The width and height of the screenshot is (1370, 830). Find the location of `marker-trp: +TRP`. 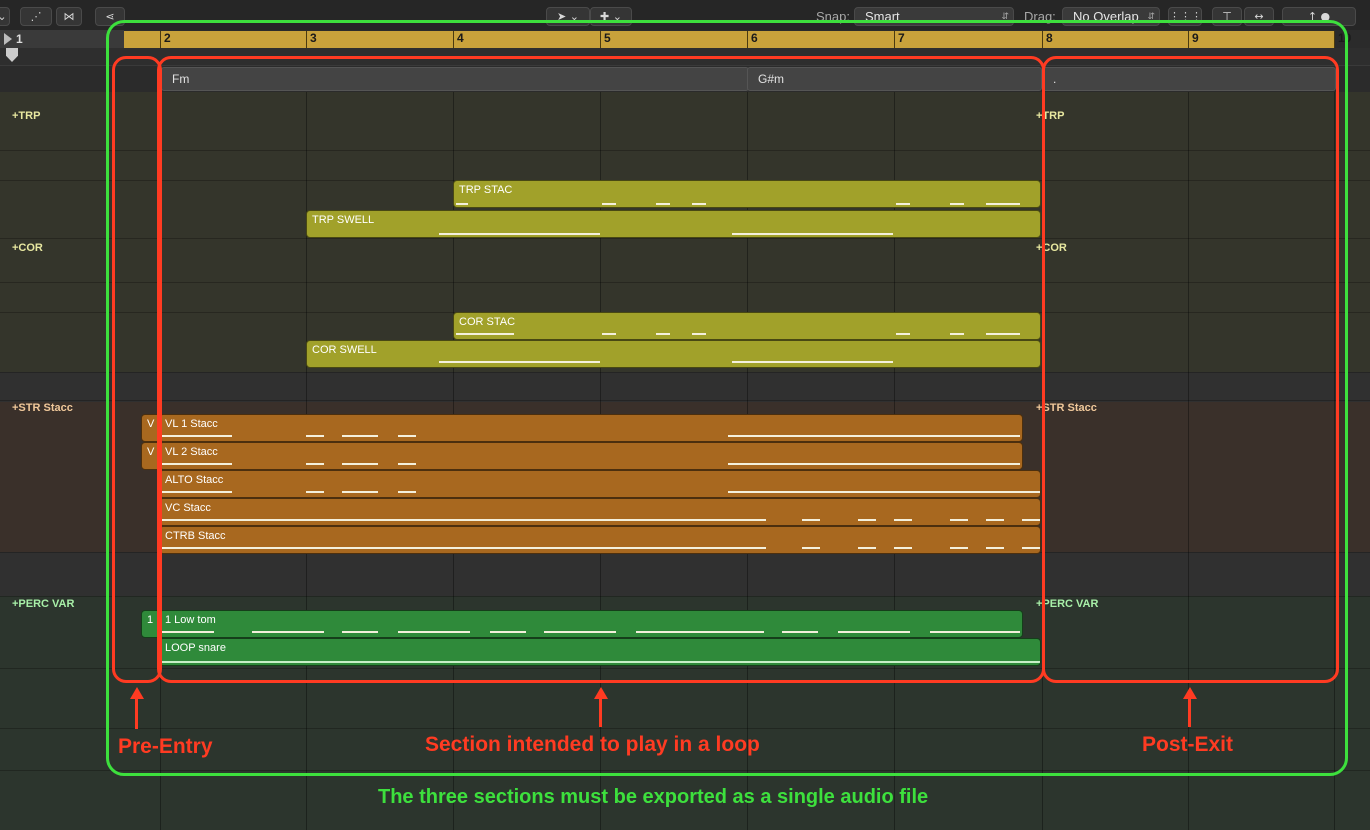

marker-trp: +TRP is located at coordinates (26, 116).